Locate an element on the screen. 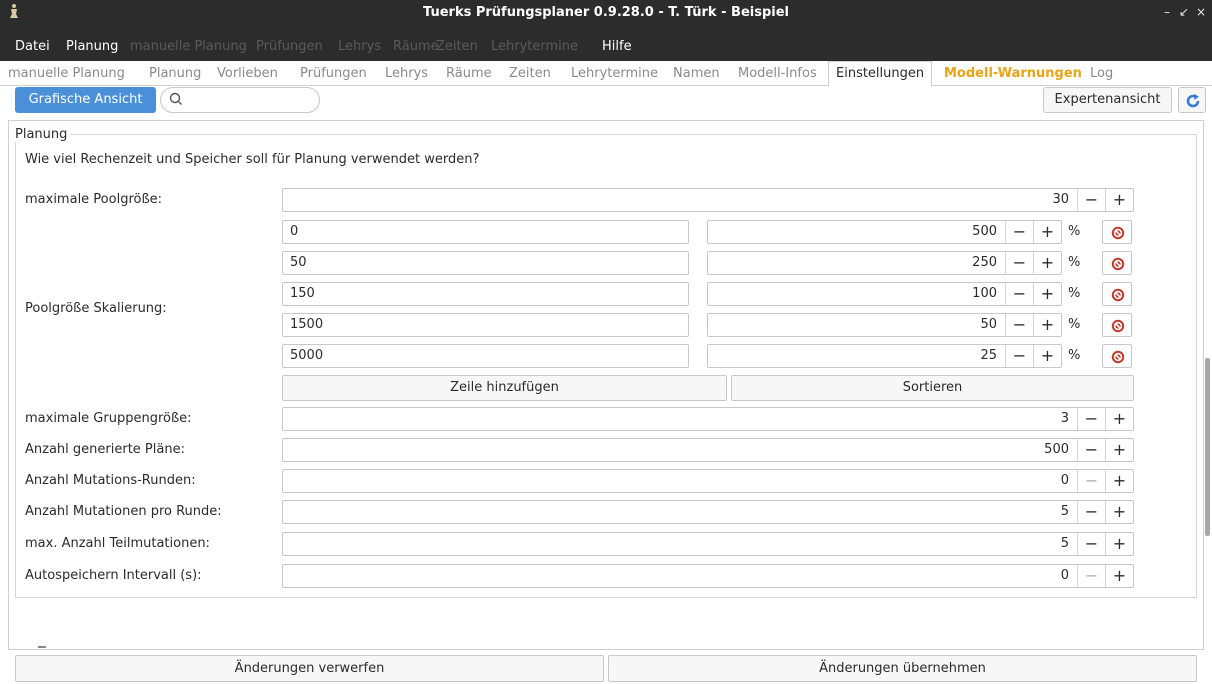 The height and width of the screenshot is (684, 1212). partial-mutations-field: 5 − + is located at coordinates (708, 544).